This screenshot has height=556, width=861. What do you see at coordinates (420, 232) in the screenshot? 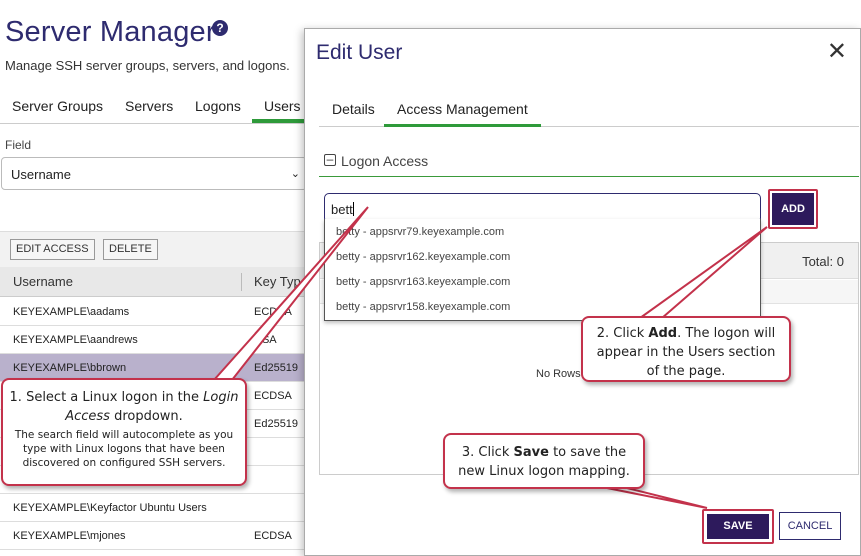
I see `suggestion-item: betty - appsrvr79.keyexample.com` at bounding box center [420, 232].